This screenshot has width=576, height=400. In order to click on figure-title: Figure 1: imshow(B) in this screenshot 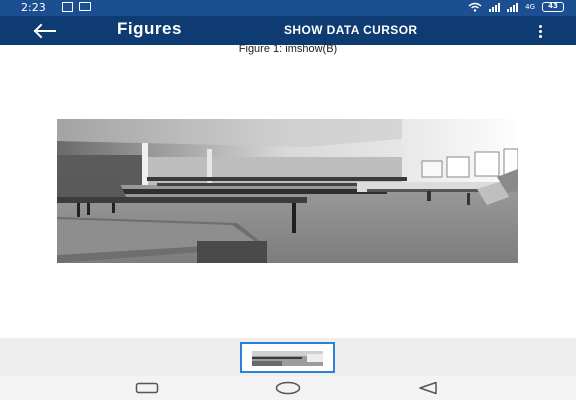, I will do `click(288, 49)`.